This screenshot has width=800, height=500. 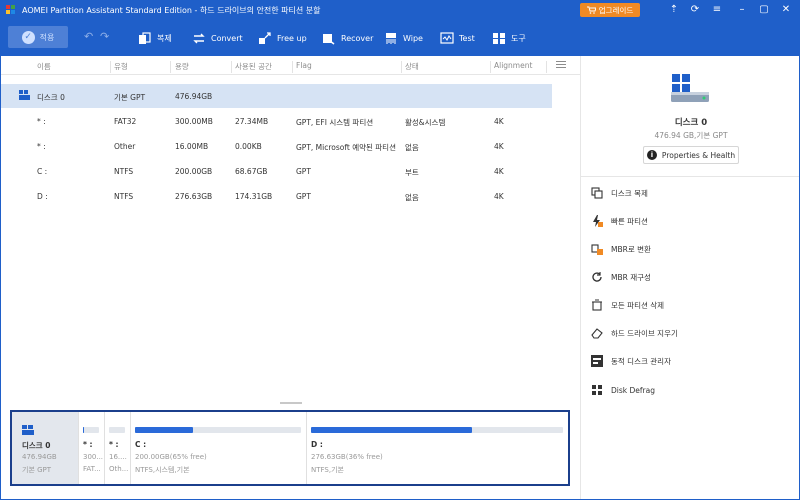 I want to click on properties-health-button: i Properties & Health, so click(x=691, y=155).